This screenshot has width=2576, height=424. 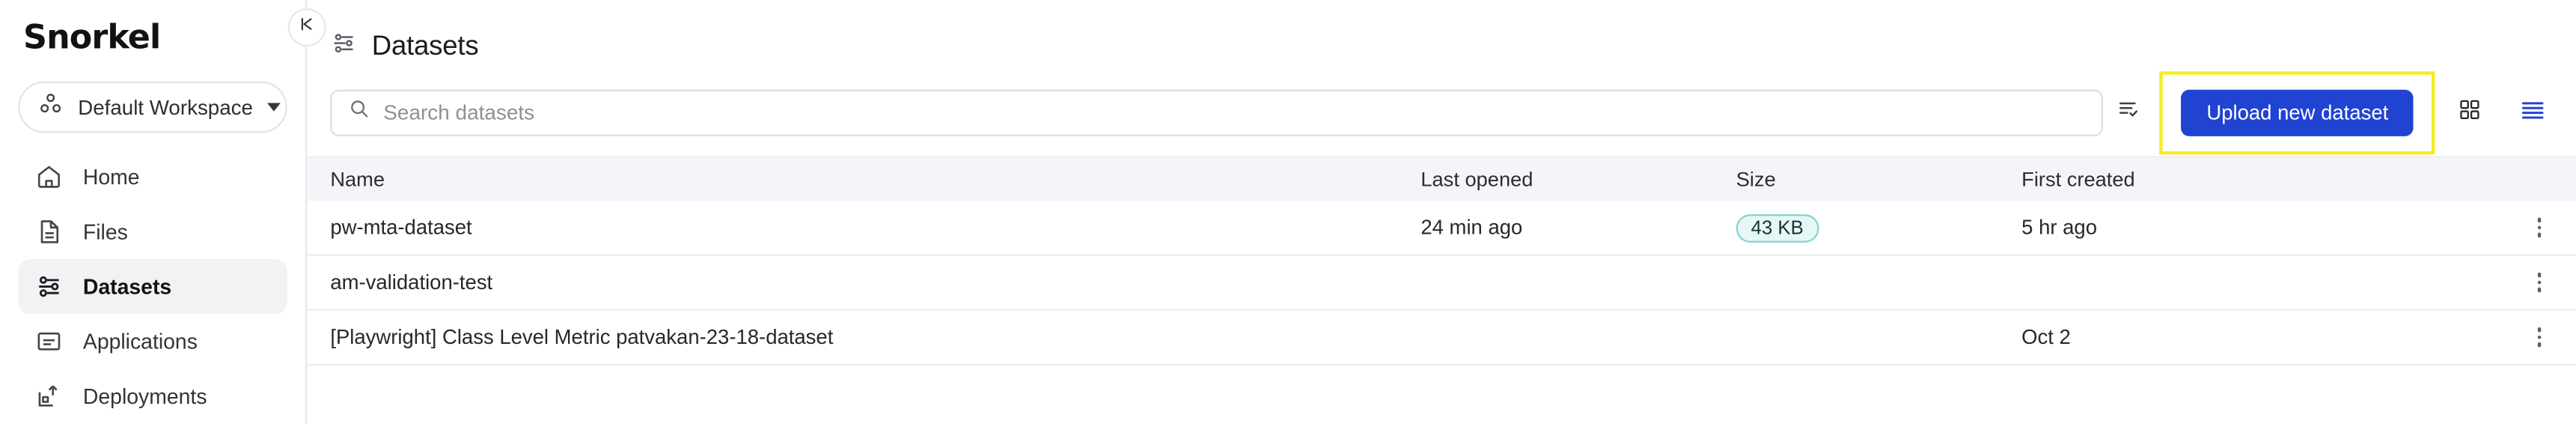 I want to click on collapse-left-icon, so click(x=307, y=28).